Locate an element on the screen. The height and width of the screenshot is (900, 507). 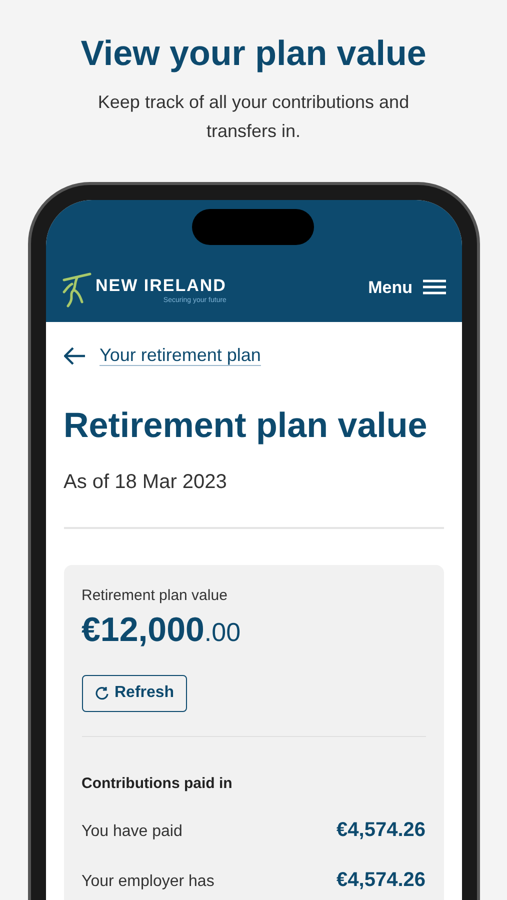
back-link: Your retirement plan is located at coordinates (254, 355).